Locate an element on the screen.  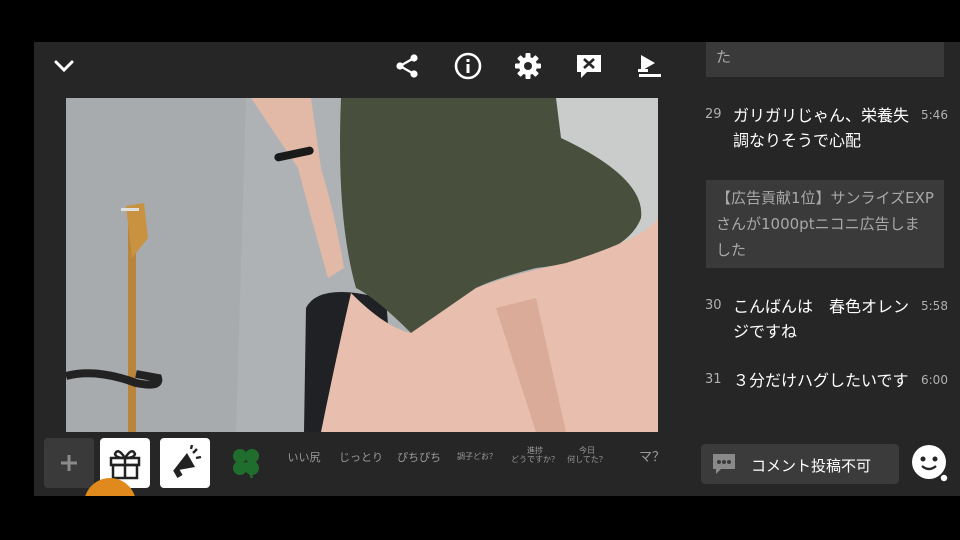
ad-notice: 【広告貢献1位】サンライズEXPさんが1000ptニコニ広告しました is located at coordinates (825, 224).